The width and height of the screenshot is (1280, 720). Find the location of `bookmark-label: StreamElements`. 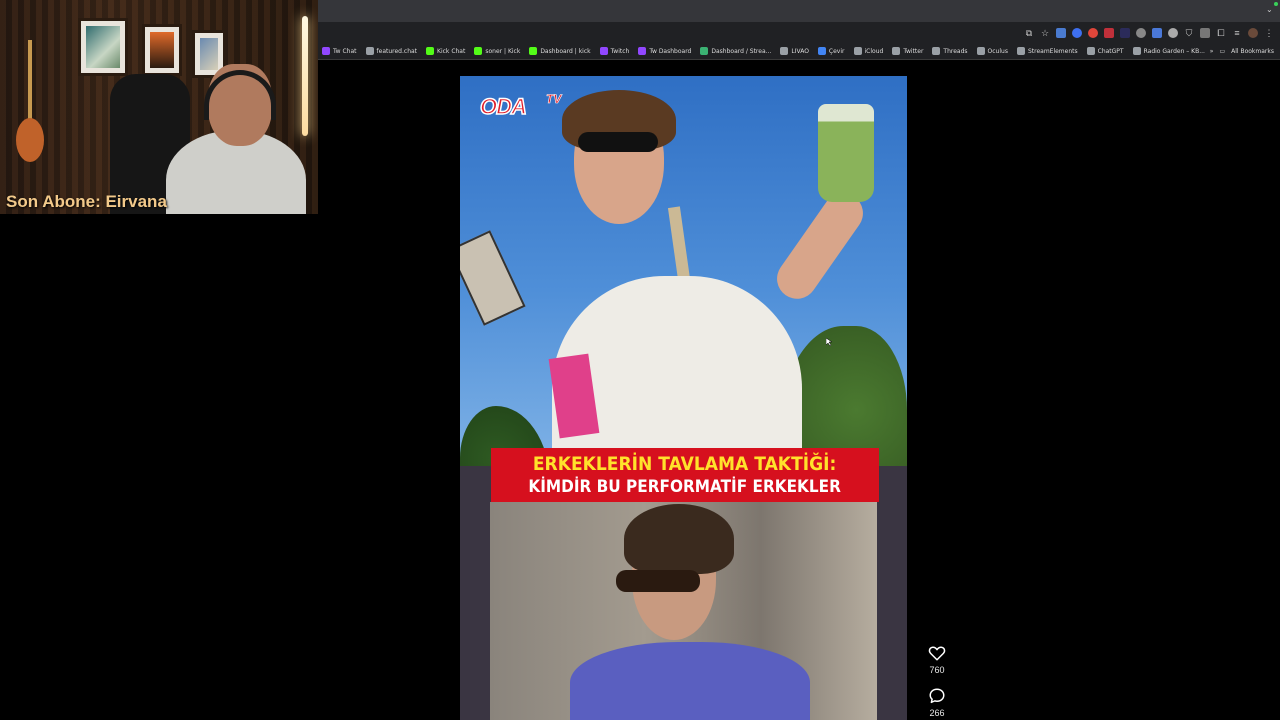

bookmark-label: StreamElements is located at coordinates (1052, 51).